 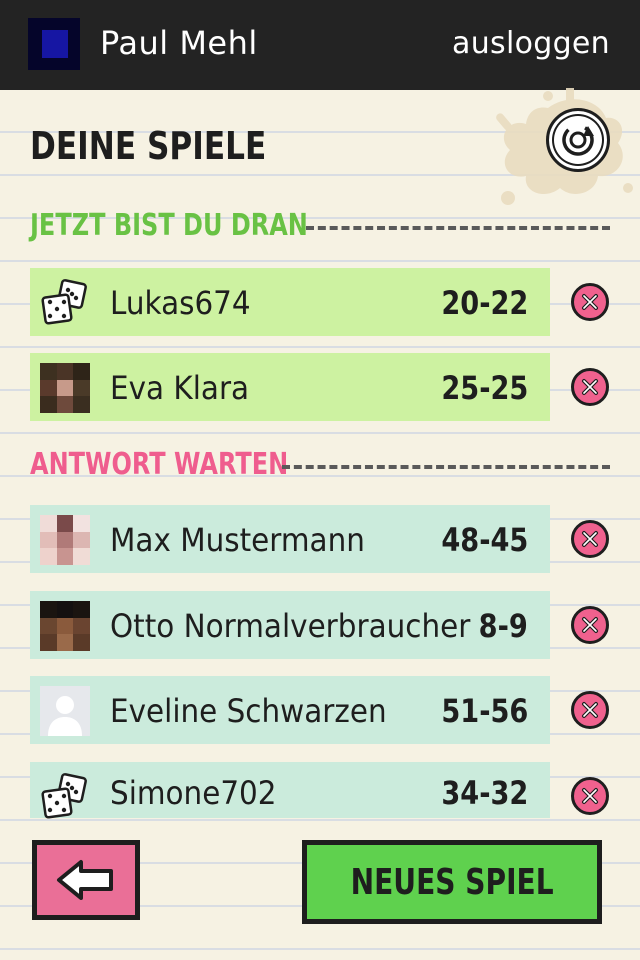 I want to click on opponent-name: Eveline Schwarzen, so click(x=248, y=711).